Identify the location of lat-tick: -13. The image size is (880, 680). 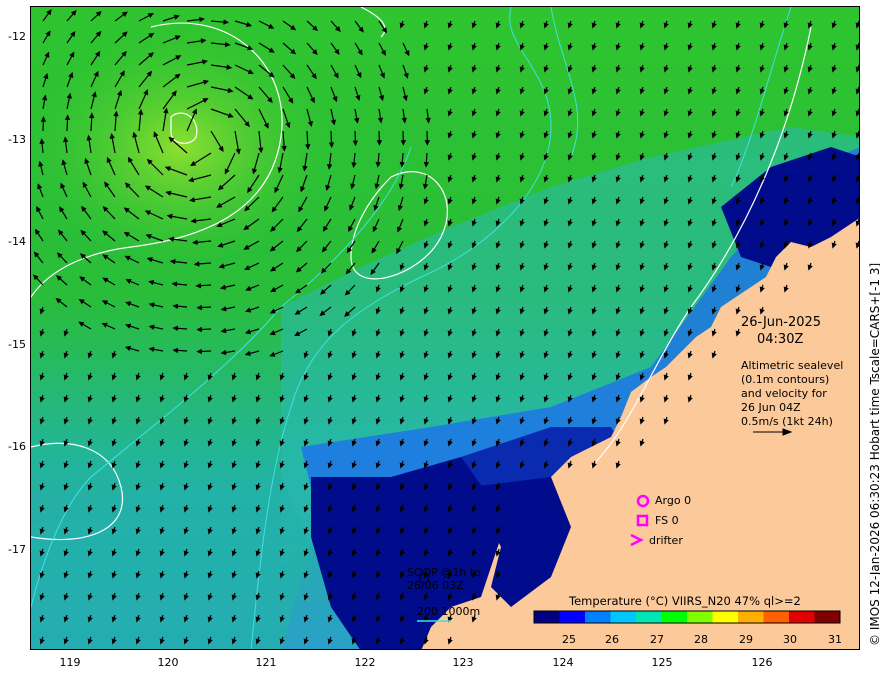
(17, 139).